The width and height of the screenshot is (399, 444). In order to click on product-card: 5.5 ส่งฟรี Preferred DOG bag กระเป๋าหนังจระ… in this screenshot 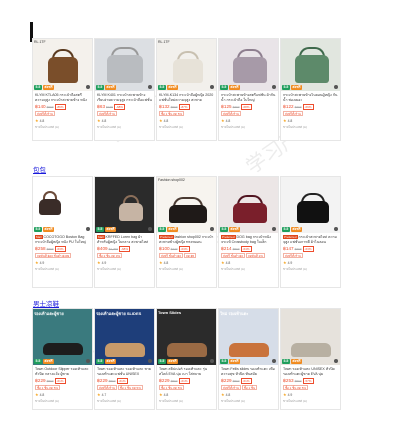, I will do `click(248, 232)`.